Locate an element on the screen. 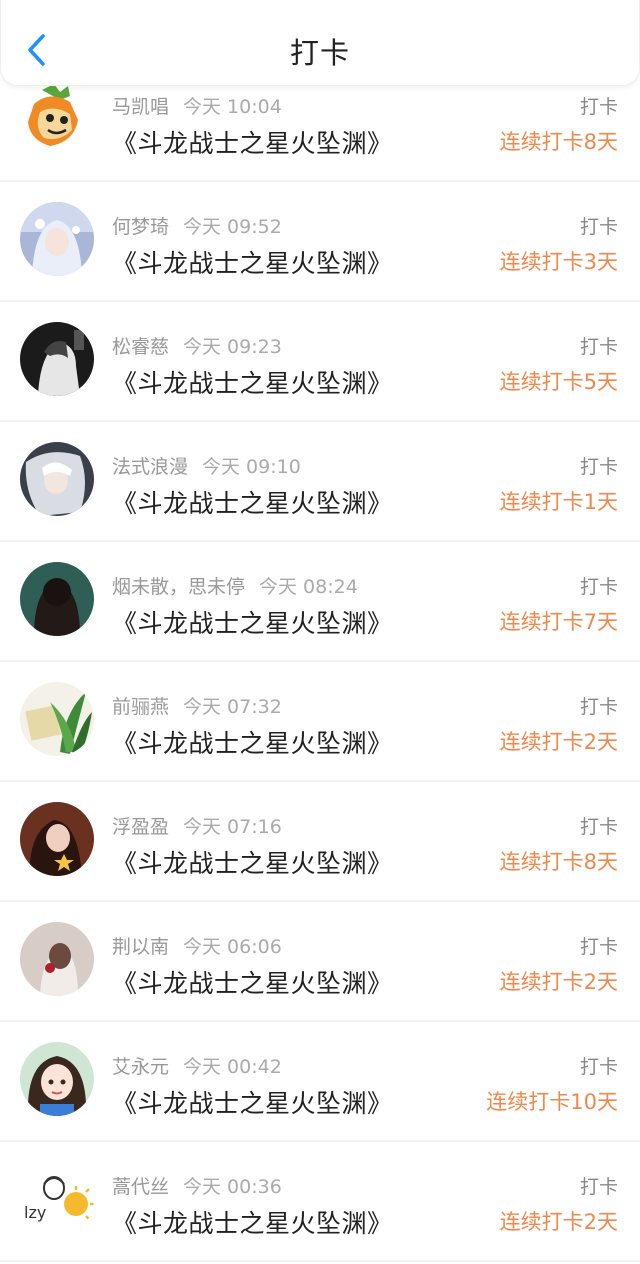  page-title: 打卡 is located at coordinates (319, 53).